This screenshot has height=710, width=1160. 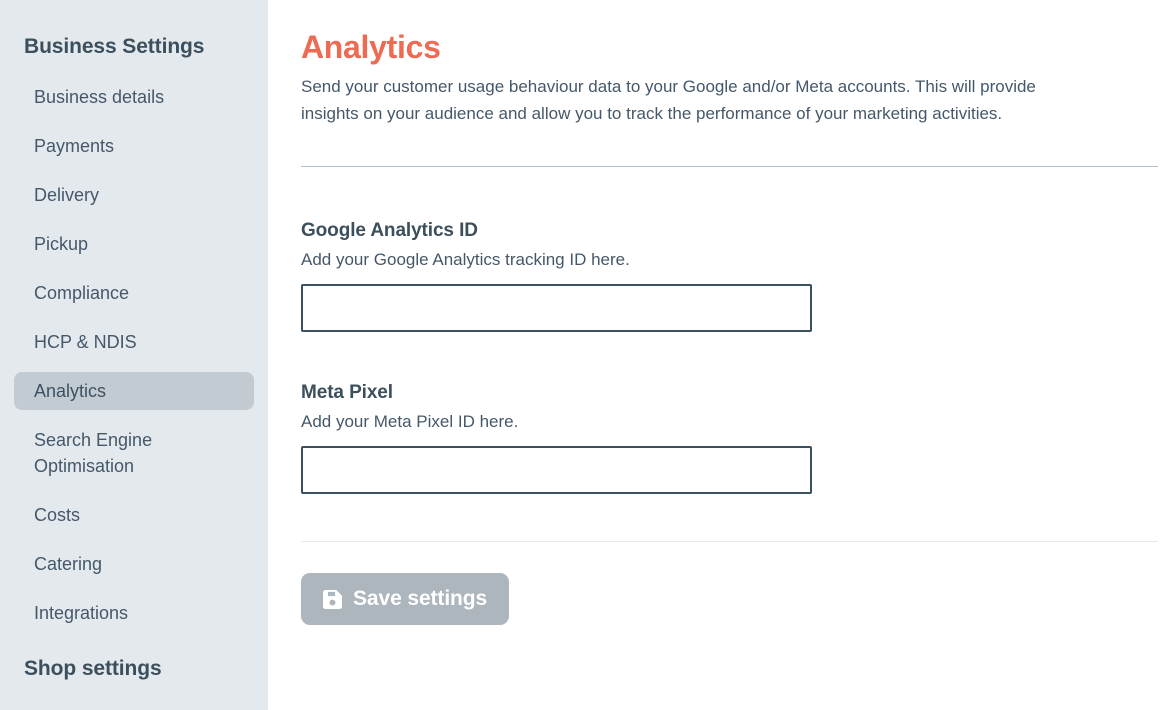 I want to click on save-settings-button: Save settings, so click(x=405, y=599).